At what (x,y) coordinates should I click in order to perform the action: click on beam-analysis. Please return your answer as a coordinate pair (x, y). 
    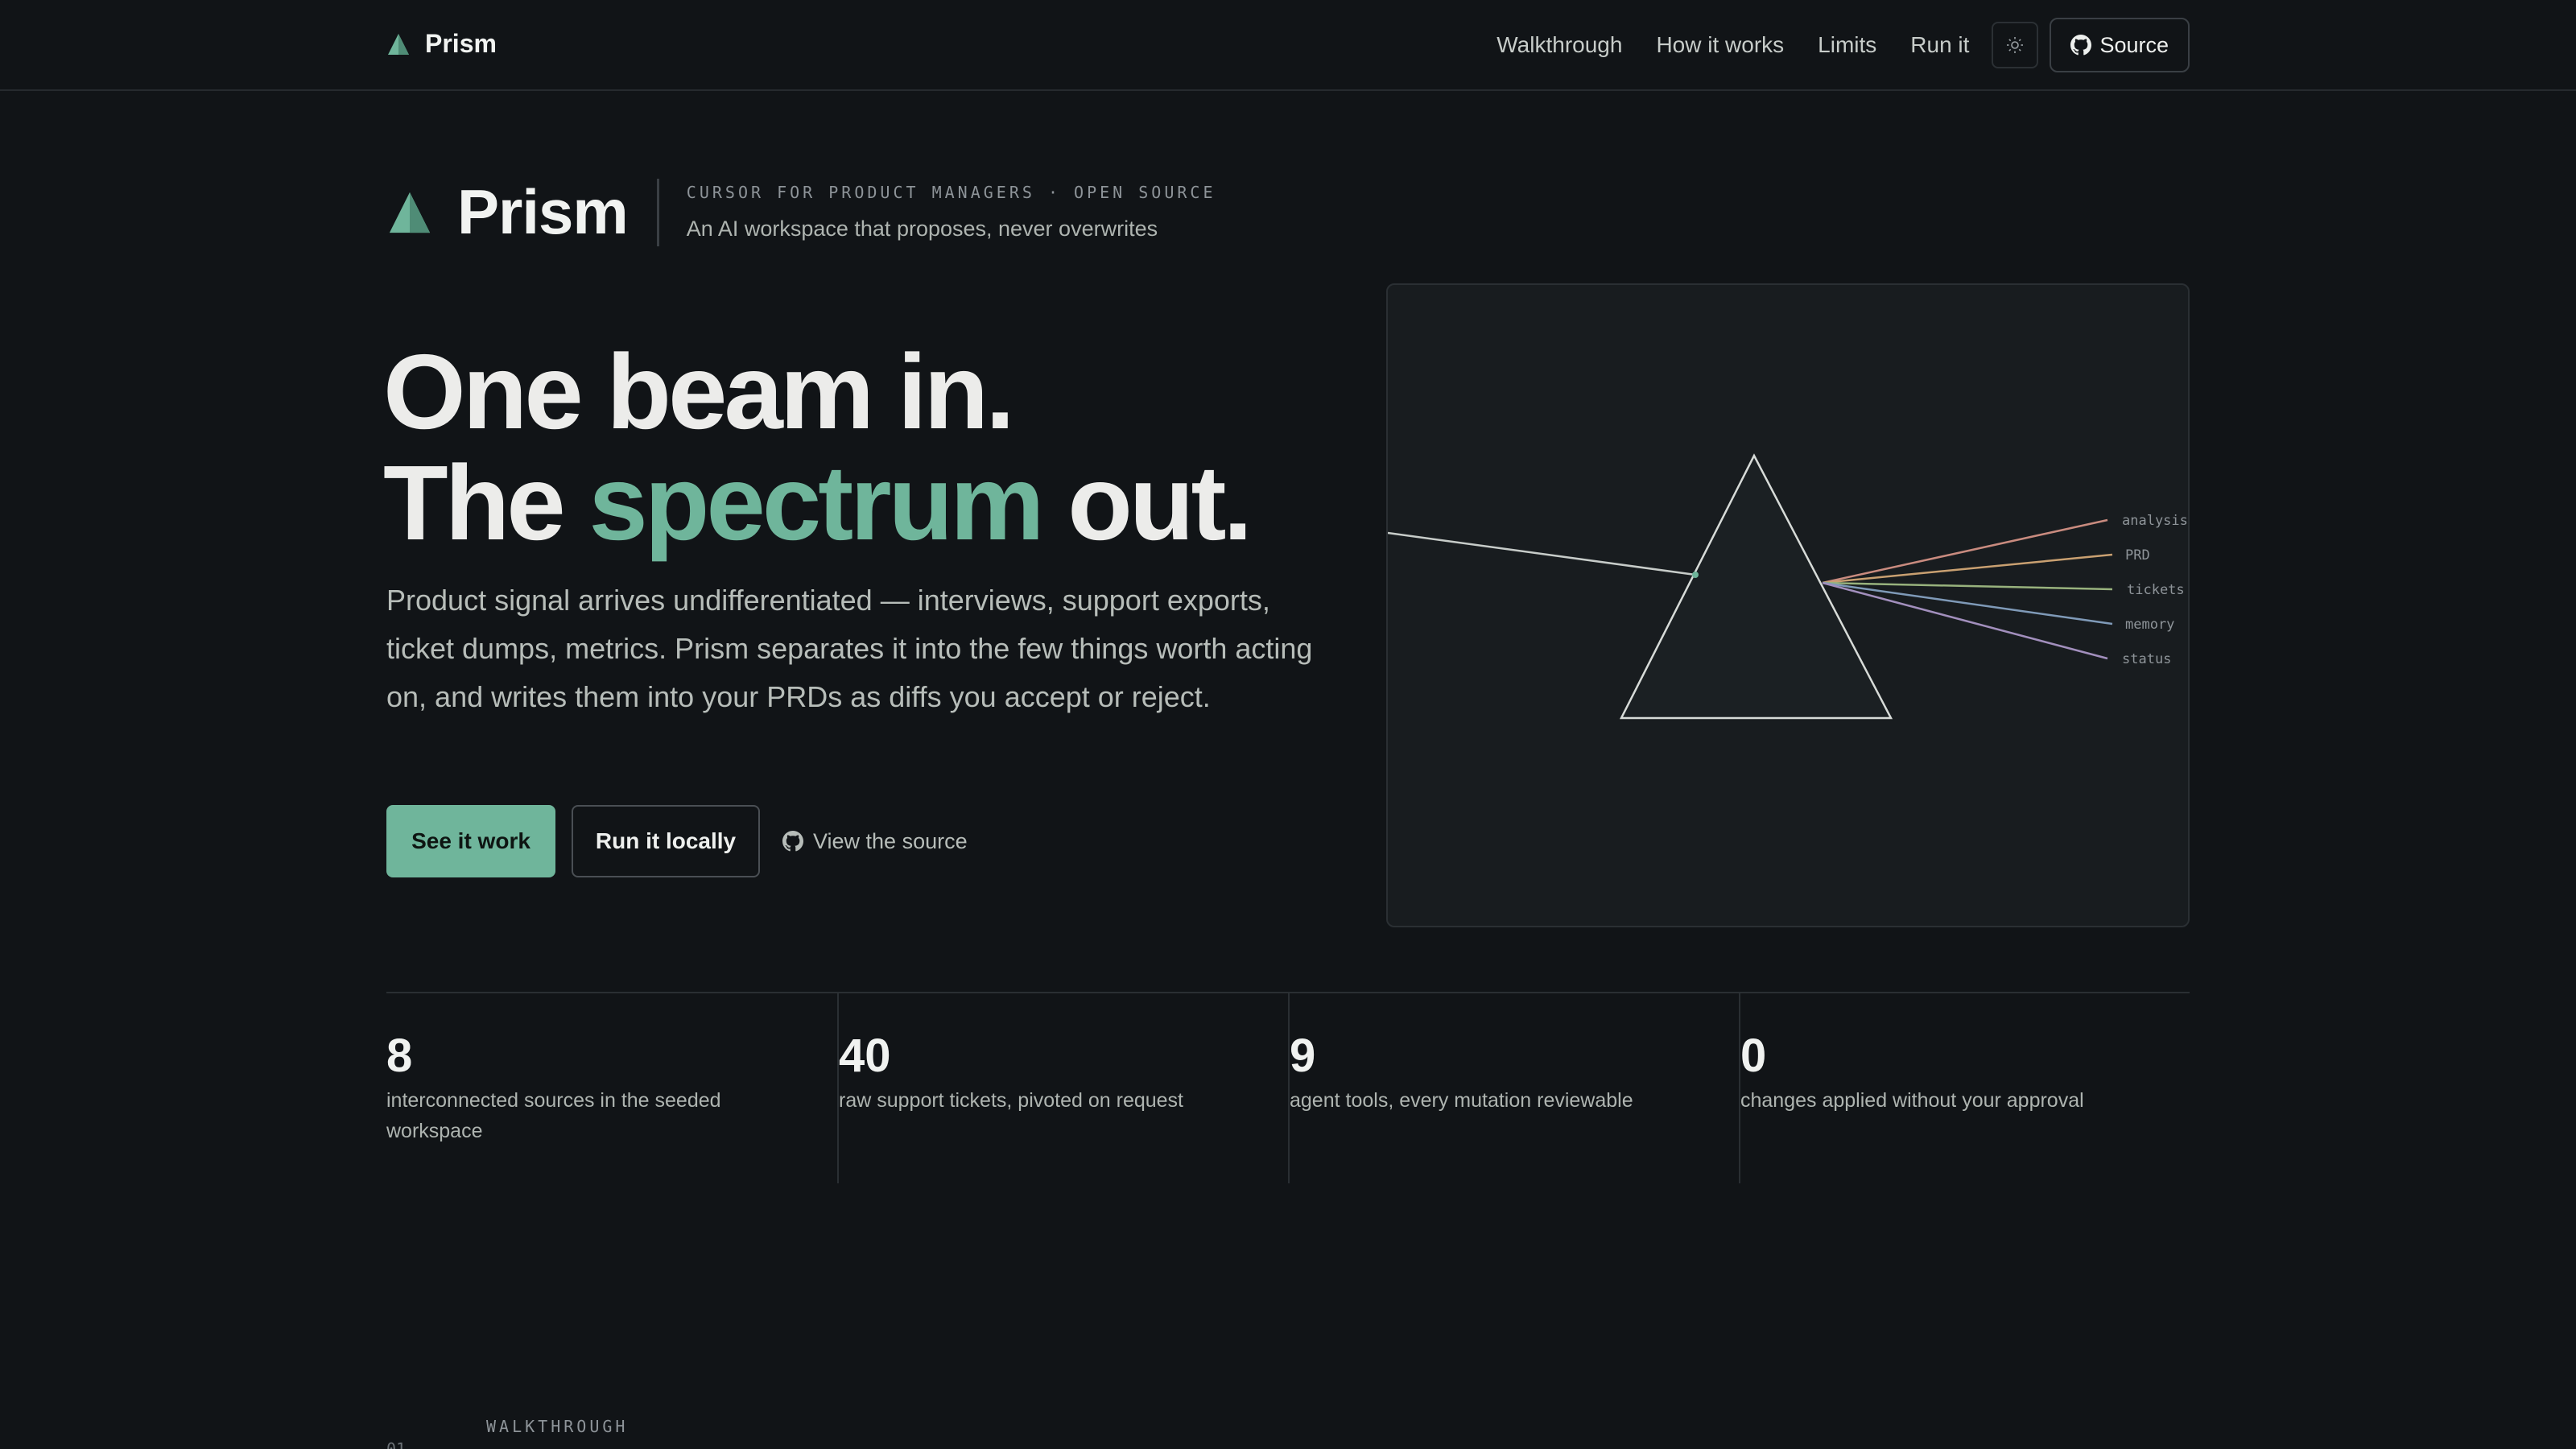
    Looking at the image, I should click on (1965, 551).